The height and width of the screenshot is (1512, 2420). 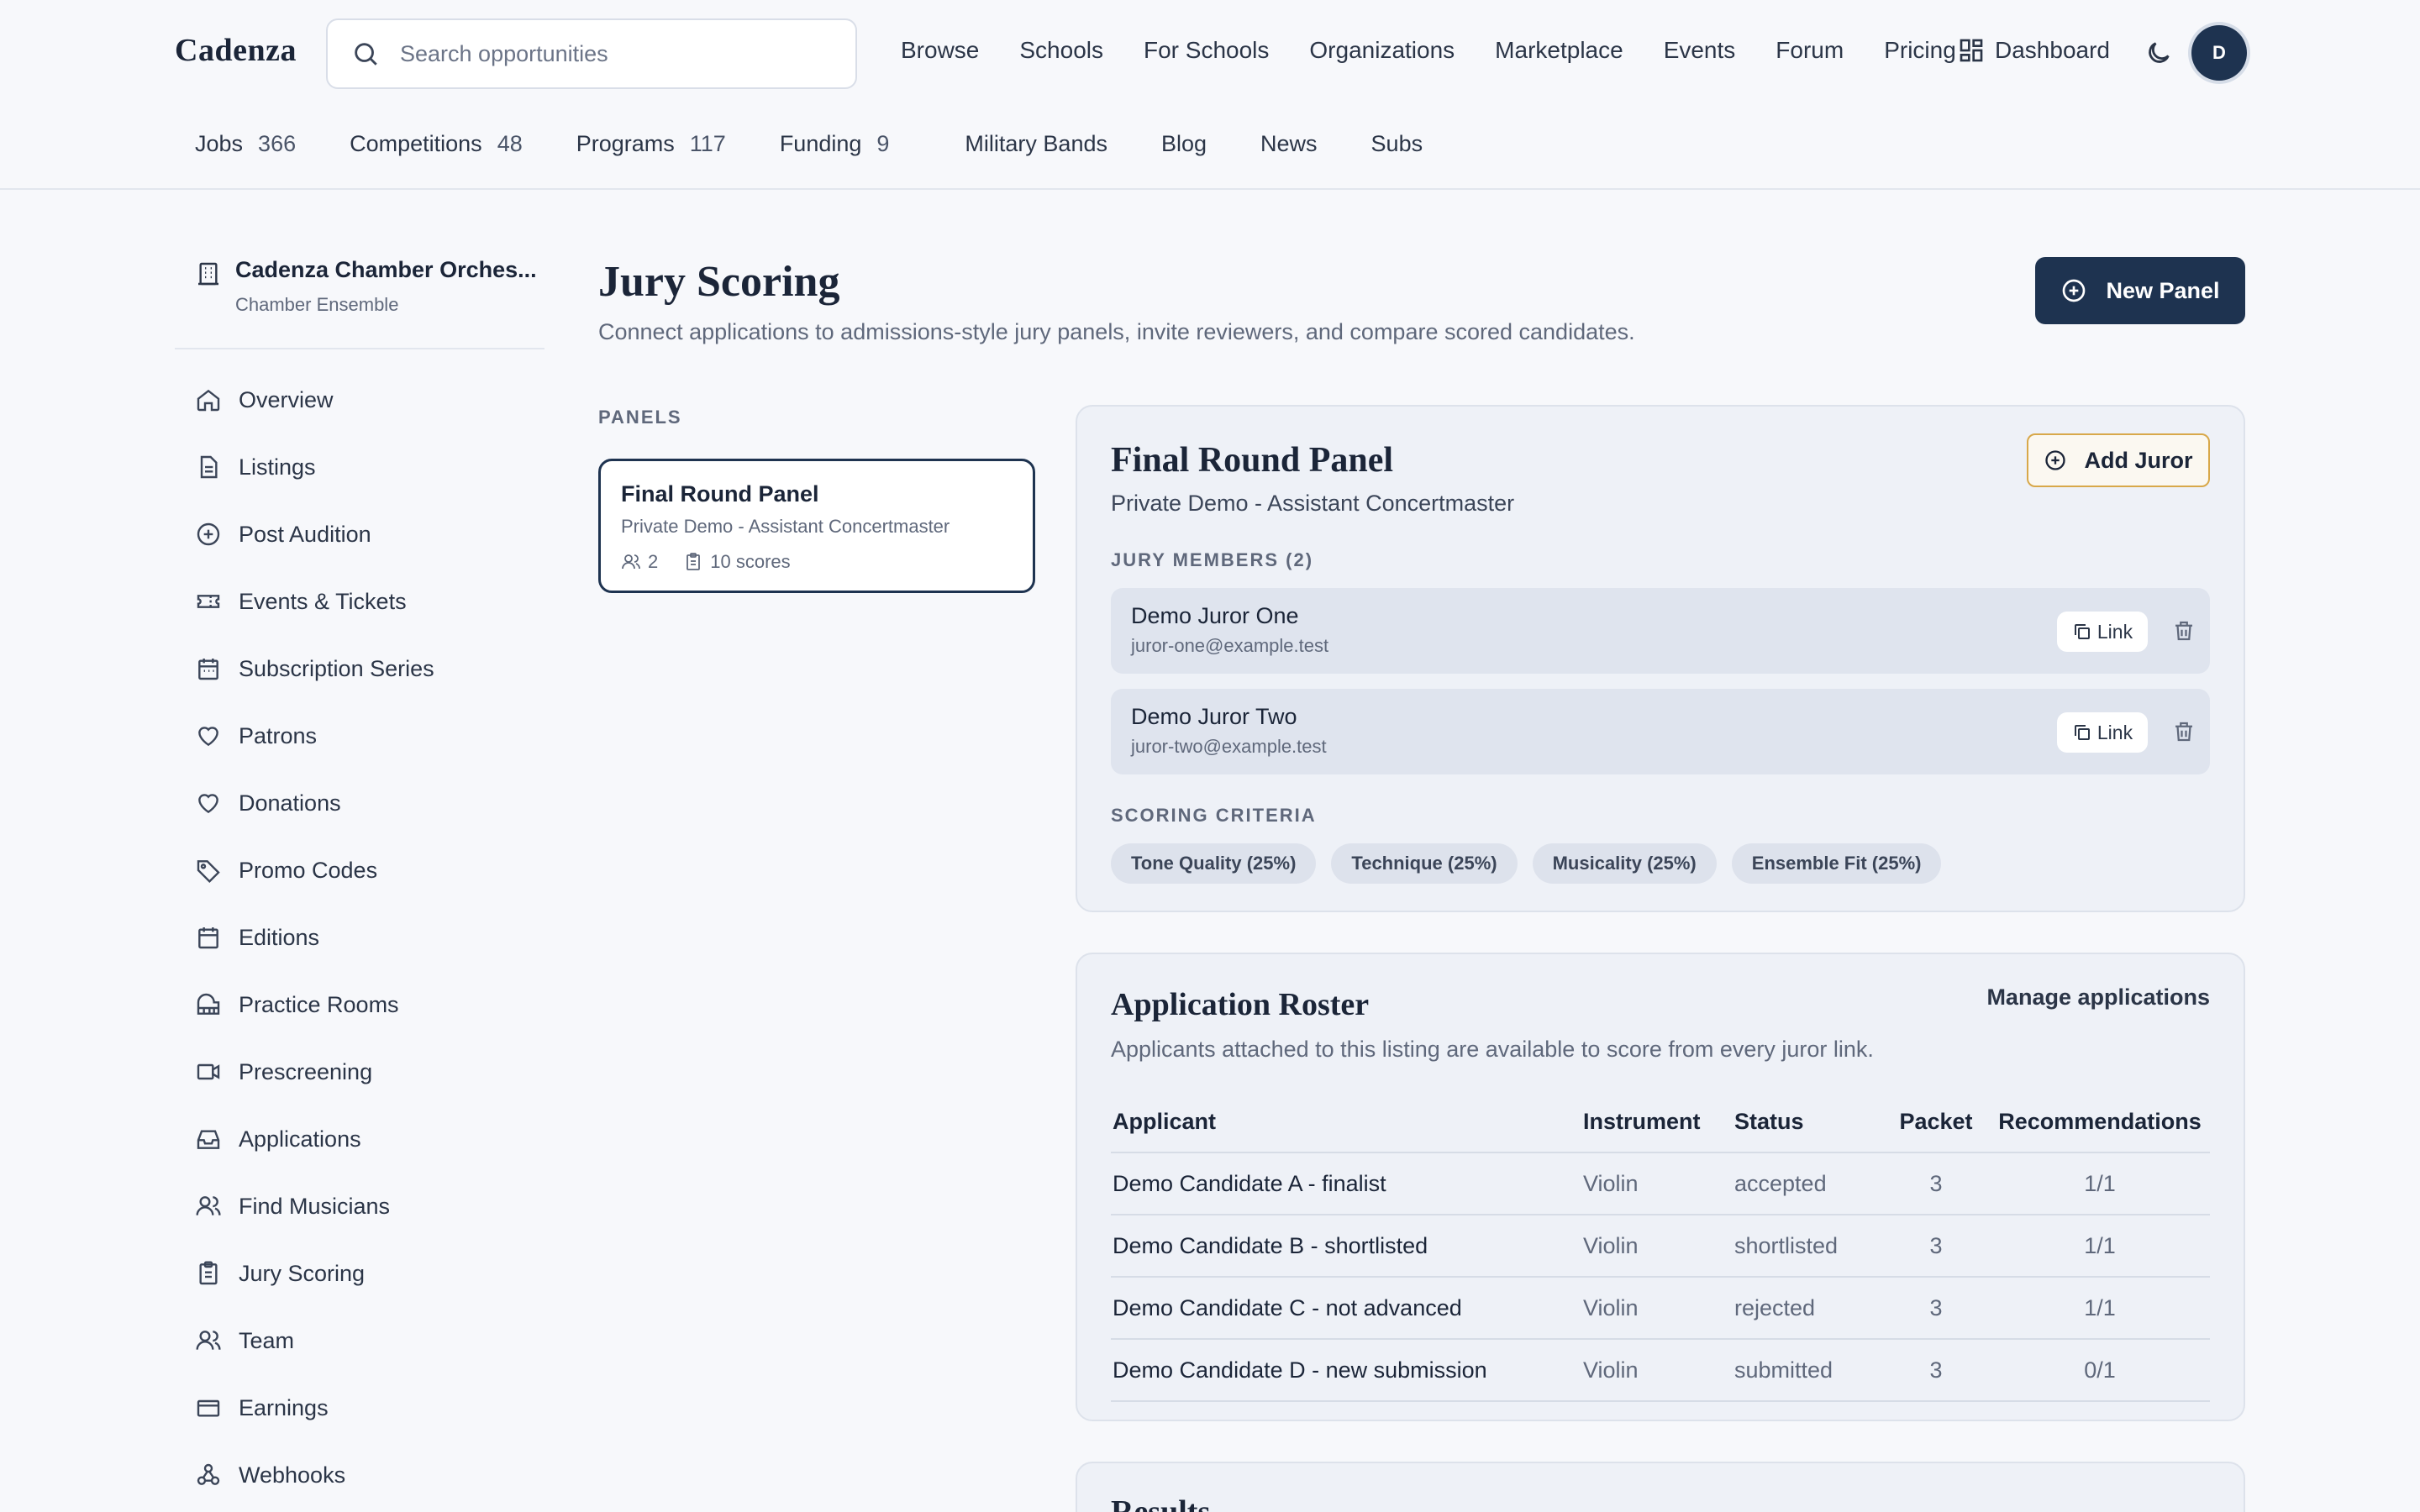 What do you see at coordinates (2052, 50) in the screenshot?
I see `dashboard-label: Dashboard` at bounding box center [2052, 50].